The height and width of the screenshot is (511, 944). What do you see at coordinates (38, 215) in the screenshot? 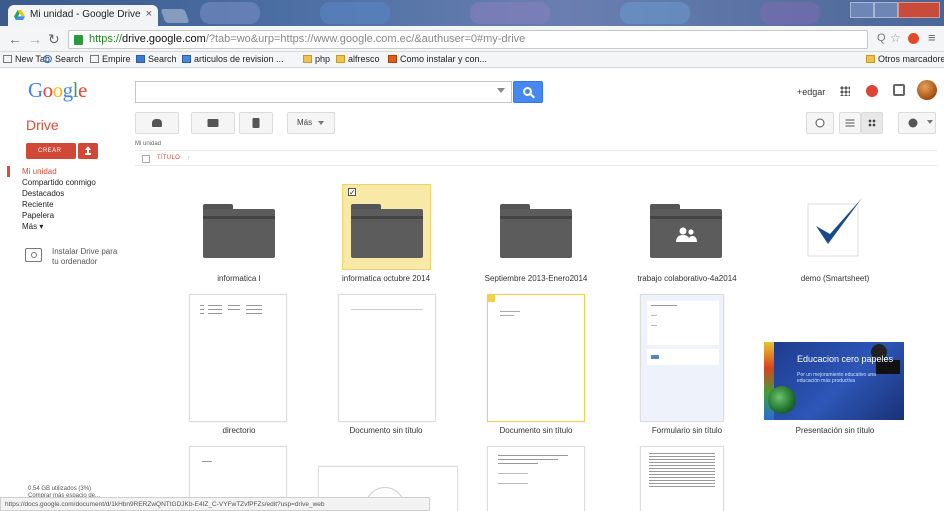
I see `sidebar-item-trash: Papelera` at bounding box center [38, 215].